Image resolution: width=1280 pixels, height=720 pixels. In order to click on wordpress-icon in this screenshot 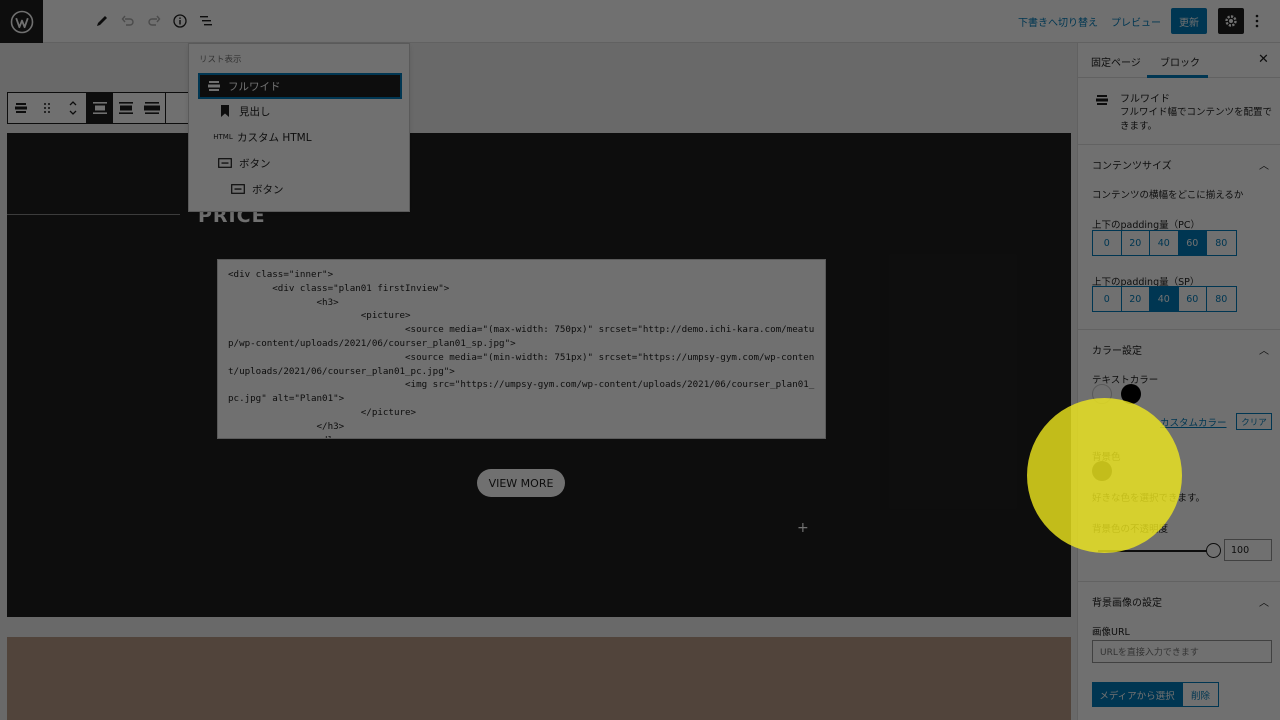, I will do `click(21, 21)`.